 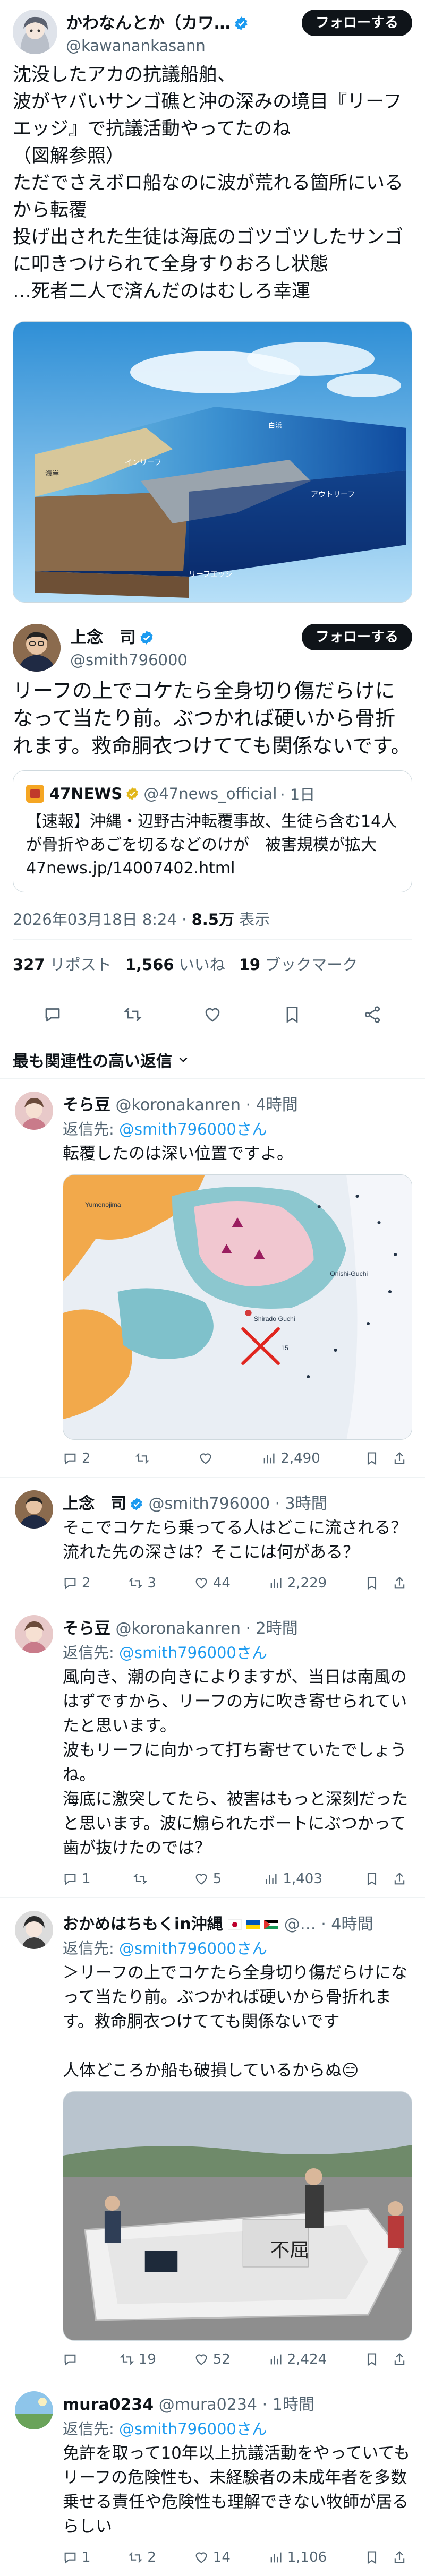 I want to click on like-button: 52, so click(x=212, y=2359).